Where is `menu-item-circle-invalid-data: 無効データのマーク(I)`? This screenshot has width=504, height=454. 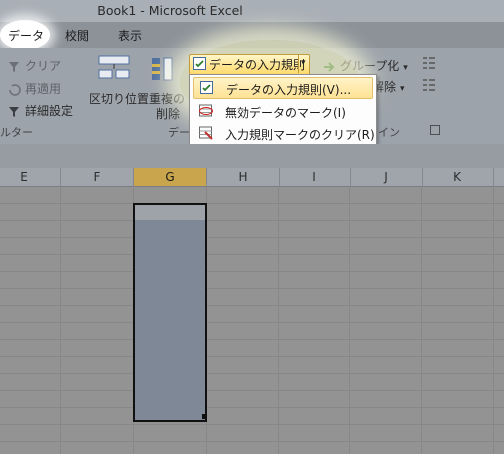 menu-item-circle-invalid-data: 無効データのマーク(I) is located at coordinates (283, 112).